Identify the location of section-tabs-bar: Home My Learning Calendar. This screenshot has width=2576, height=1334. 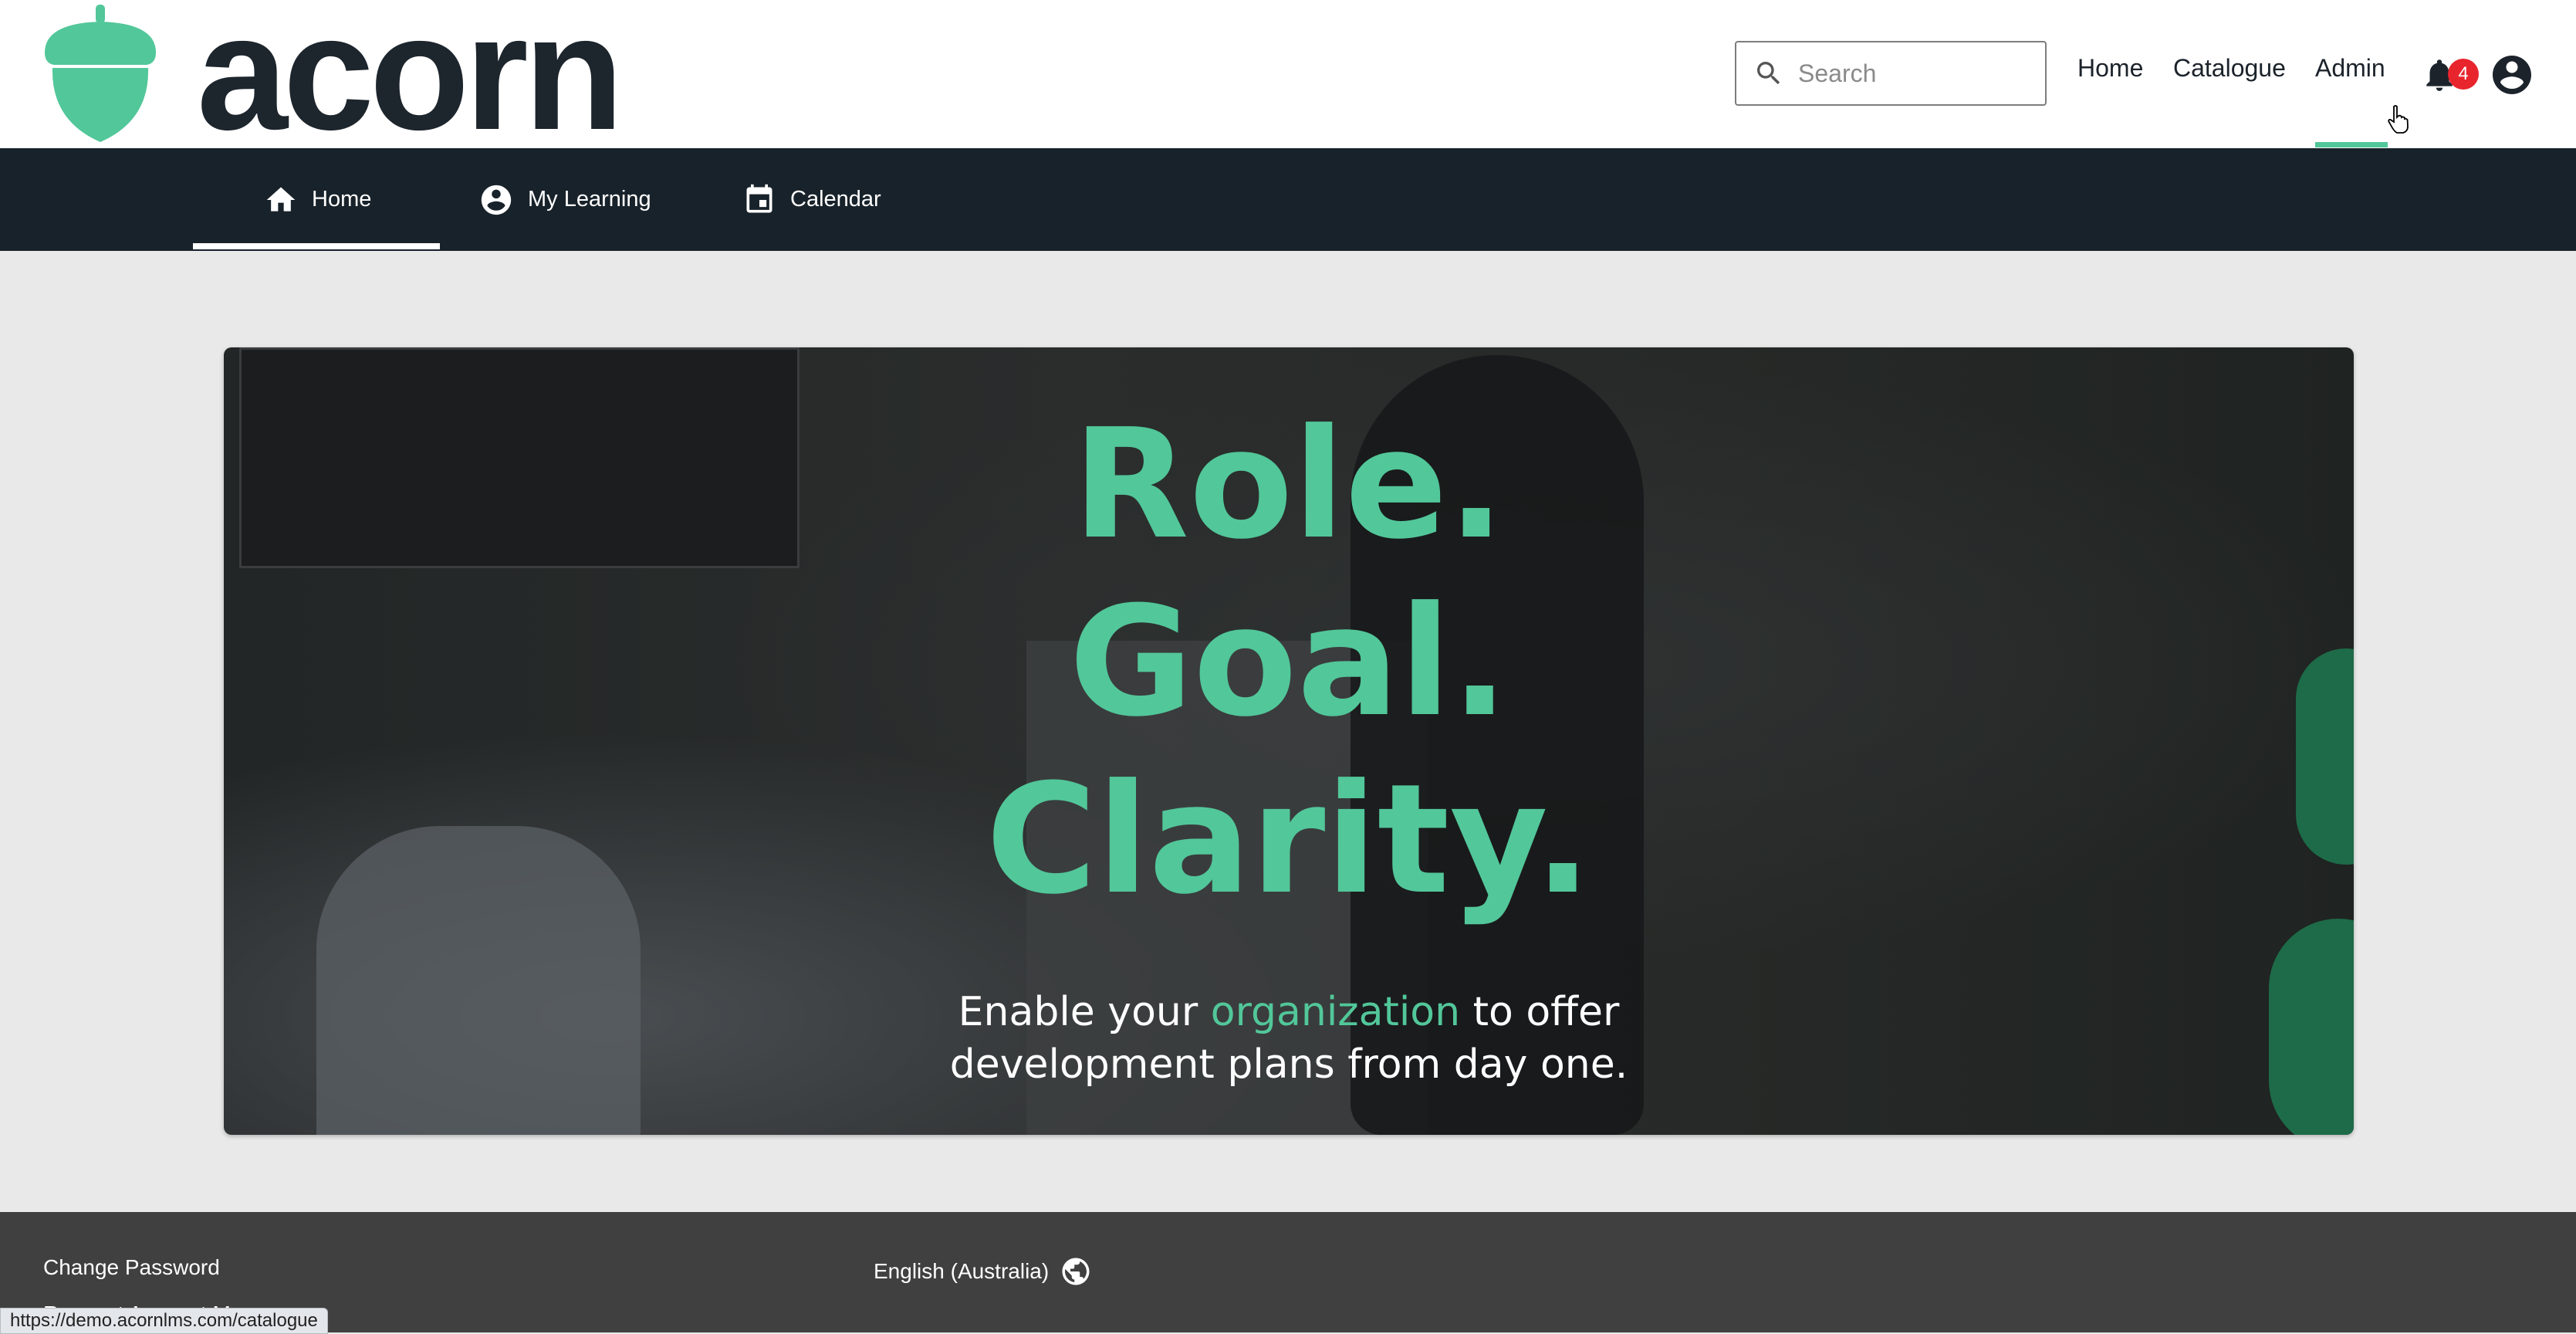
(1288, 199).